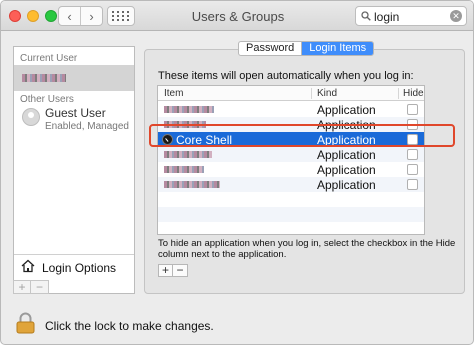 Image resolution: width=474 pixels, height=345 pixels. Describe the element at coordinates (302, 135) in the screenshot. I see `annotation-highlight` at that location.